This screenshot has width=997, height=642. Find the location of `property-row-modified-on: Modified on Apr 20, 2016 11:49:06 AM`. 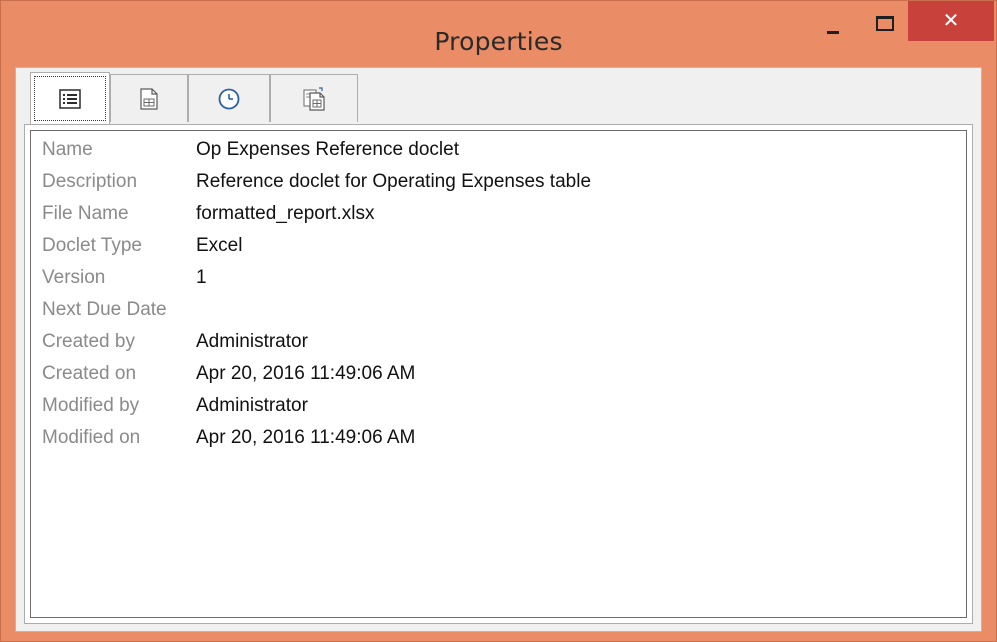

property-row-modified-on: Modified on Apr 20, 2016 11:49:06 AM is located at coordinates (498, 438).